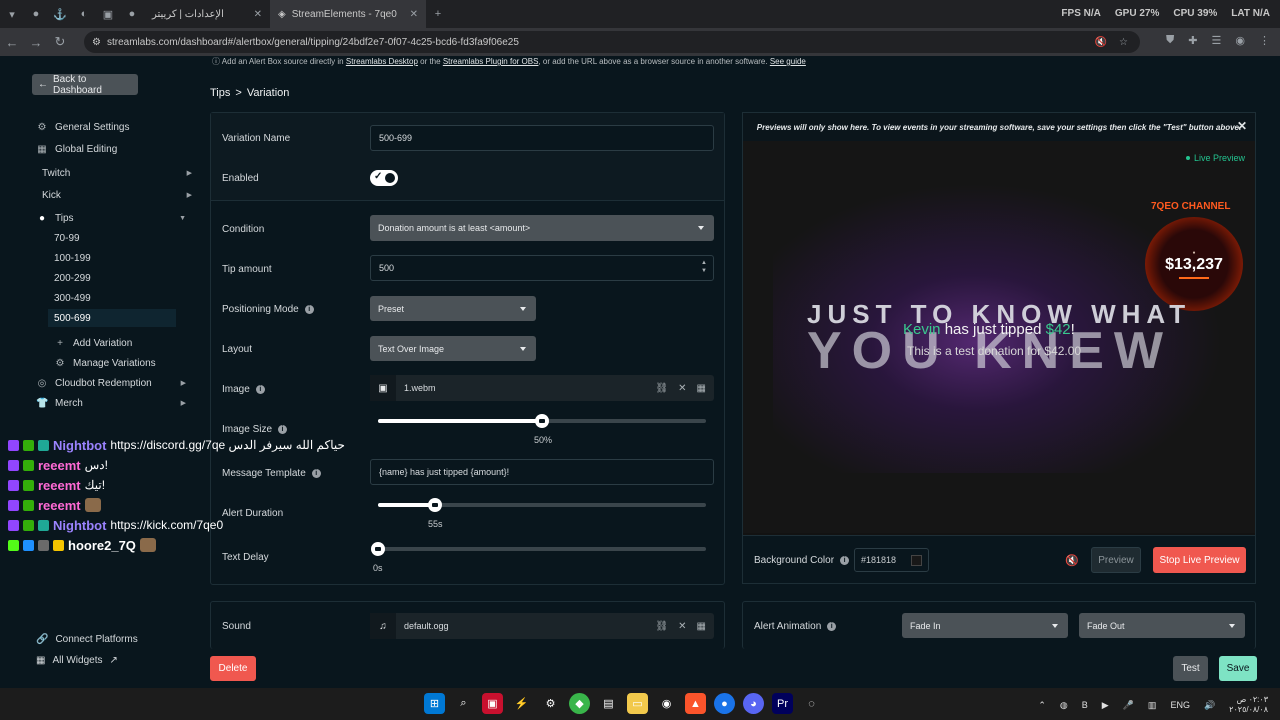 The image size is (1280, 720). I want to click on microphone-icon: 🎤, so click(1128, 705).